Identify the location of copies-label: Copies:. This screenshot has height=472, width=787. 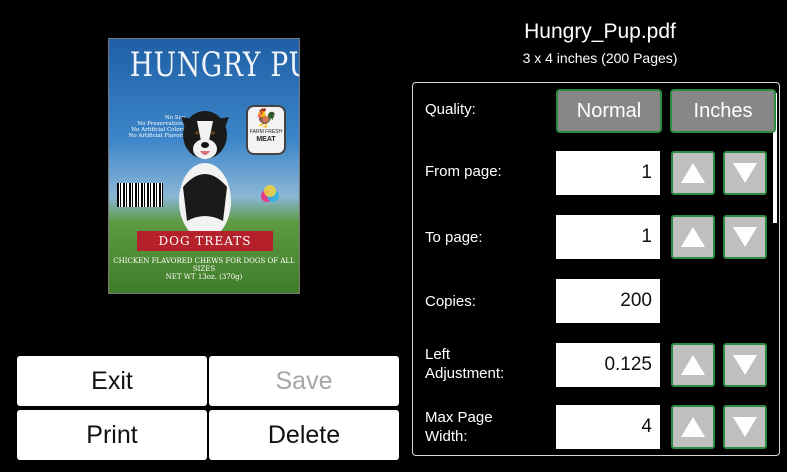
(450, 301).